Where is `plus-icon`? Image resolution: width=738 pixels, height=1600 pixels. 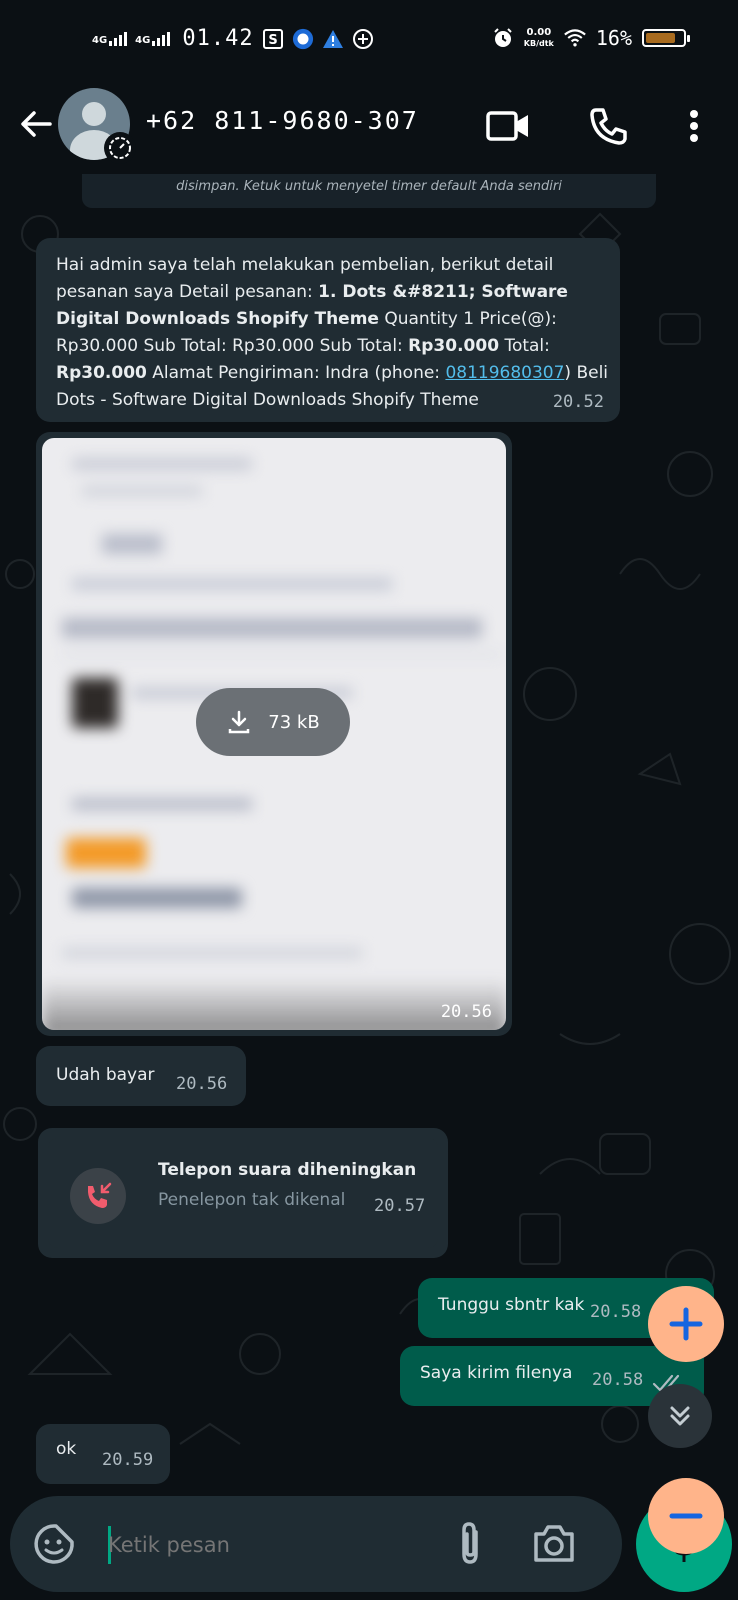 plus-icon is located at coordinates (686, 1324).